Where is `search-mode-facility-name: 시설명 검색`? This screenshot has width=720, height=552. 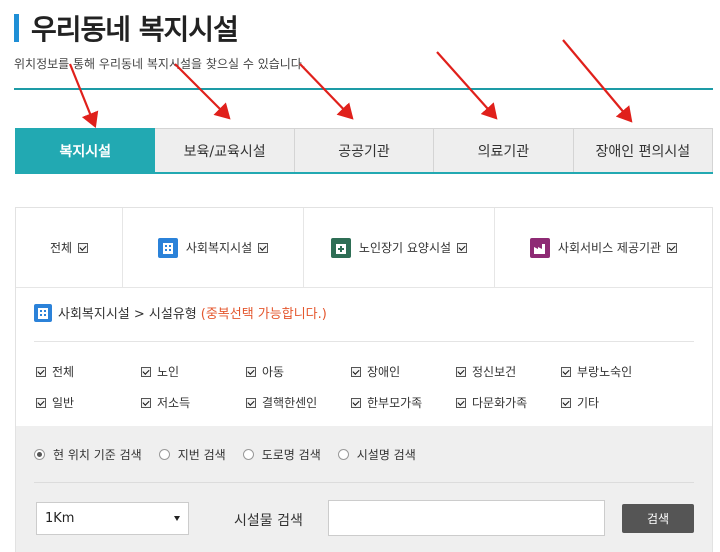 search-mode-facility-name: 시설명 검색 is located at coordinates (376, 454).